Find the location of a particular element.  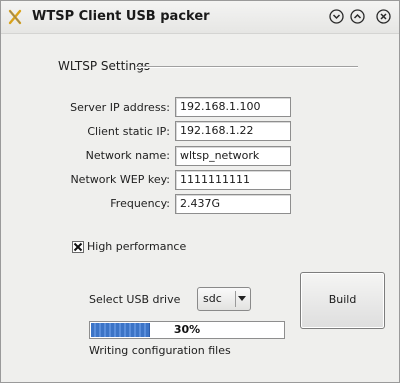

checkmark-icon is located at coordinates (78, 247).